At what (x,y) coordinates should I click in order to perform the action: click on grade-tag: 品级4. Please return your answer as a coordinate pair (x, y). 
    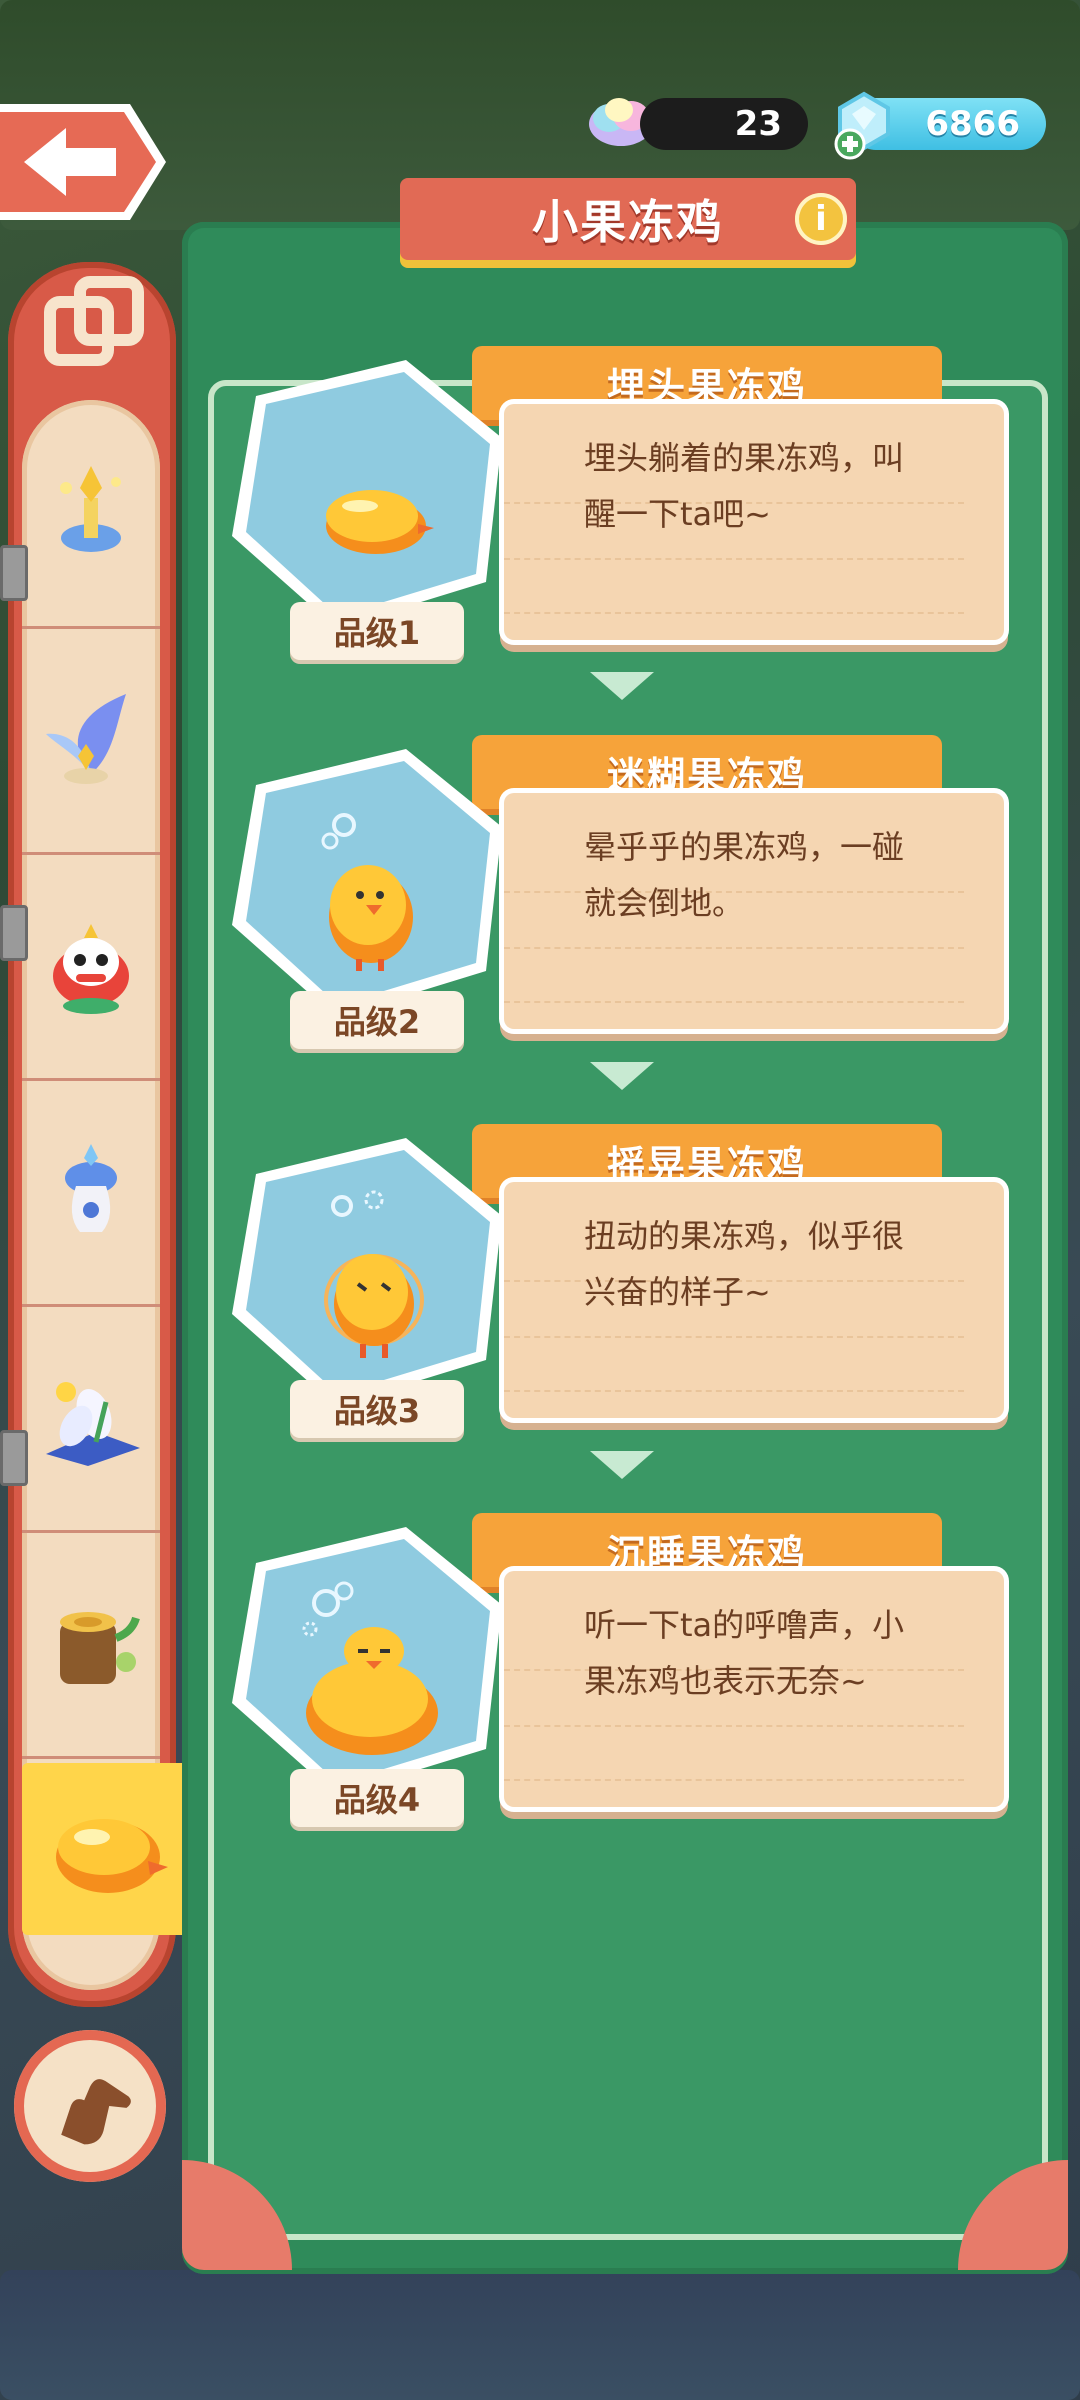
    Looking at the image, I should click on (377, 1798).